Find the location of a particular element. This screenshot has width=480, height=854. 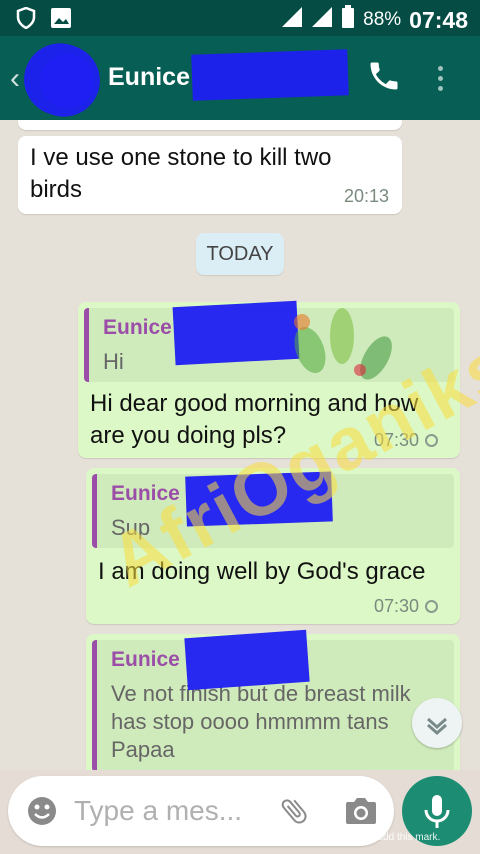

message-time: 20:13 is located at coordinates (367, 196).